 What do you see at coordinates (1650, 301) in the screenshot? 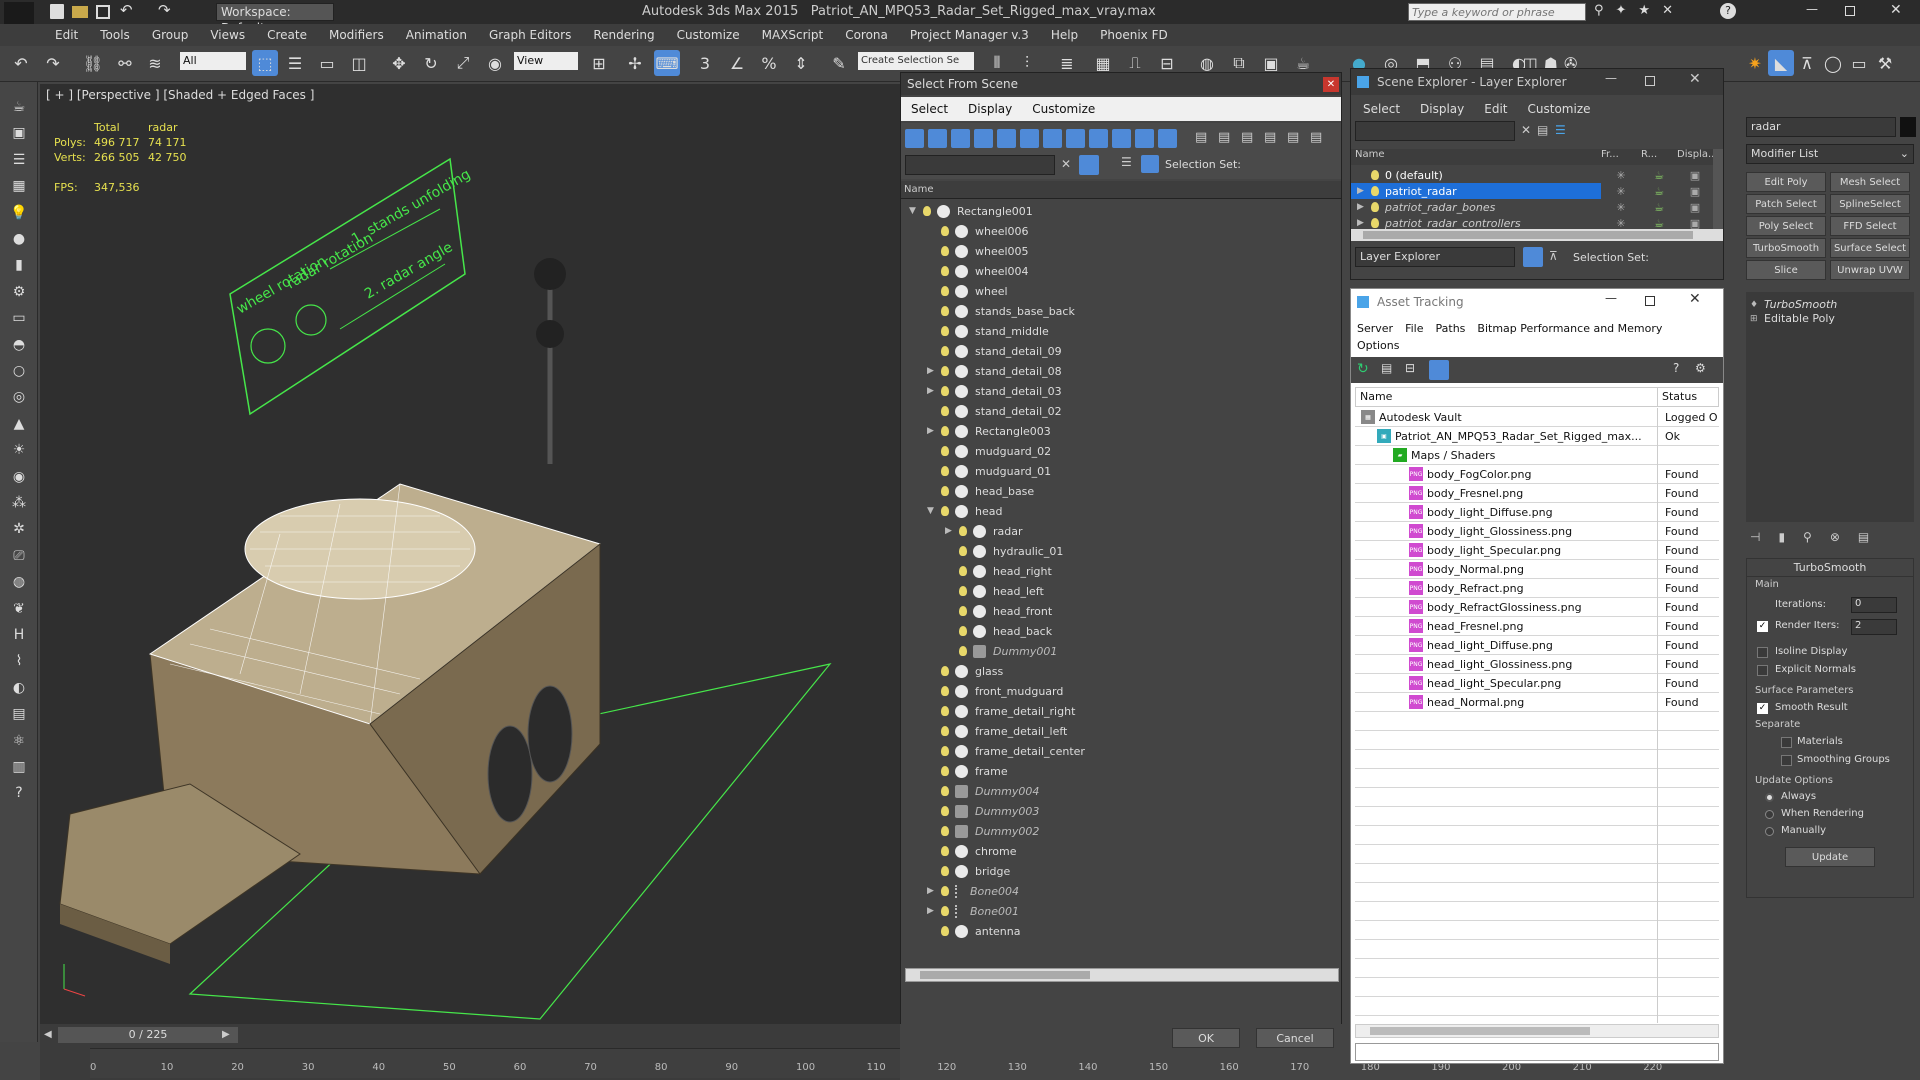
I see `asset-tracking-maximize-icon` at bounding box center [1650, 301].